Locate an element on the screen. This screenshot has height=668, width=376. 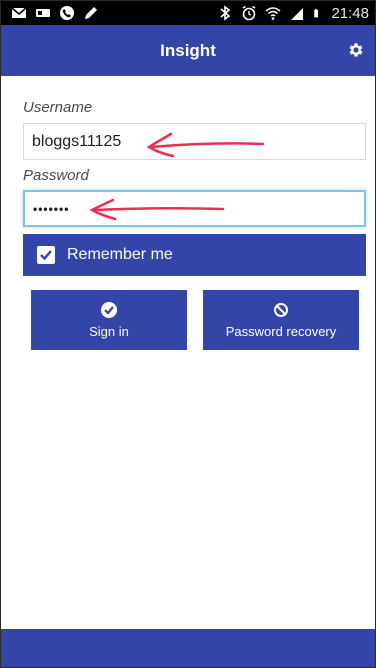
status-right-icons: 21:48 is located at coordinates (293, 13).